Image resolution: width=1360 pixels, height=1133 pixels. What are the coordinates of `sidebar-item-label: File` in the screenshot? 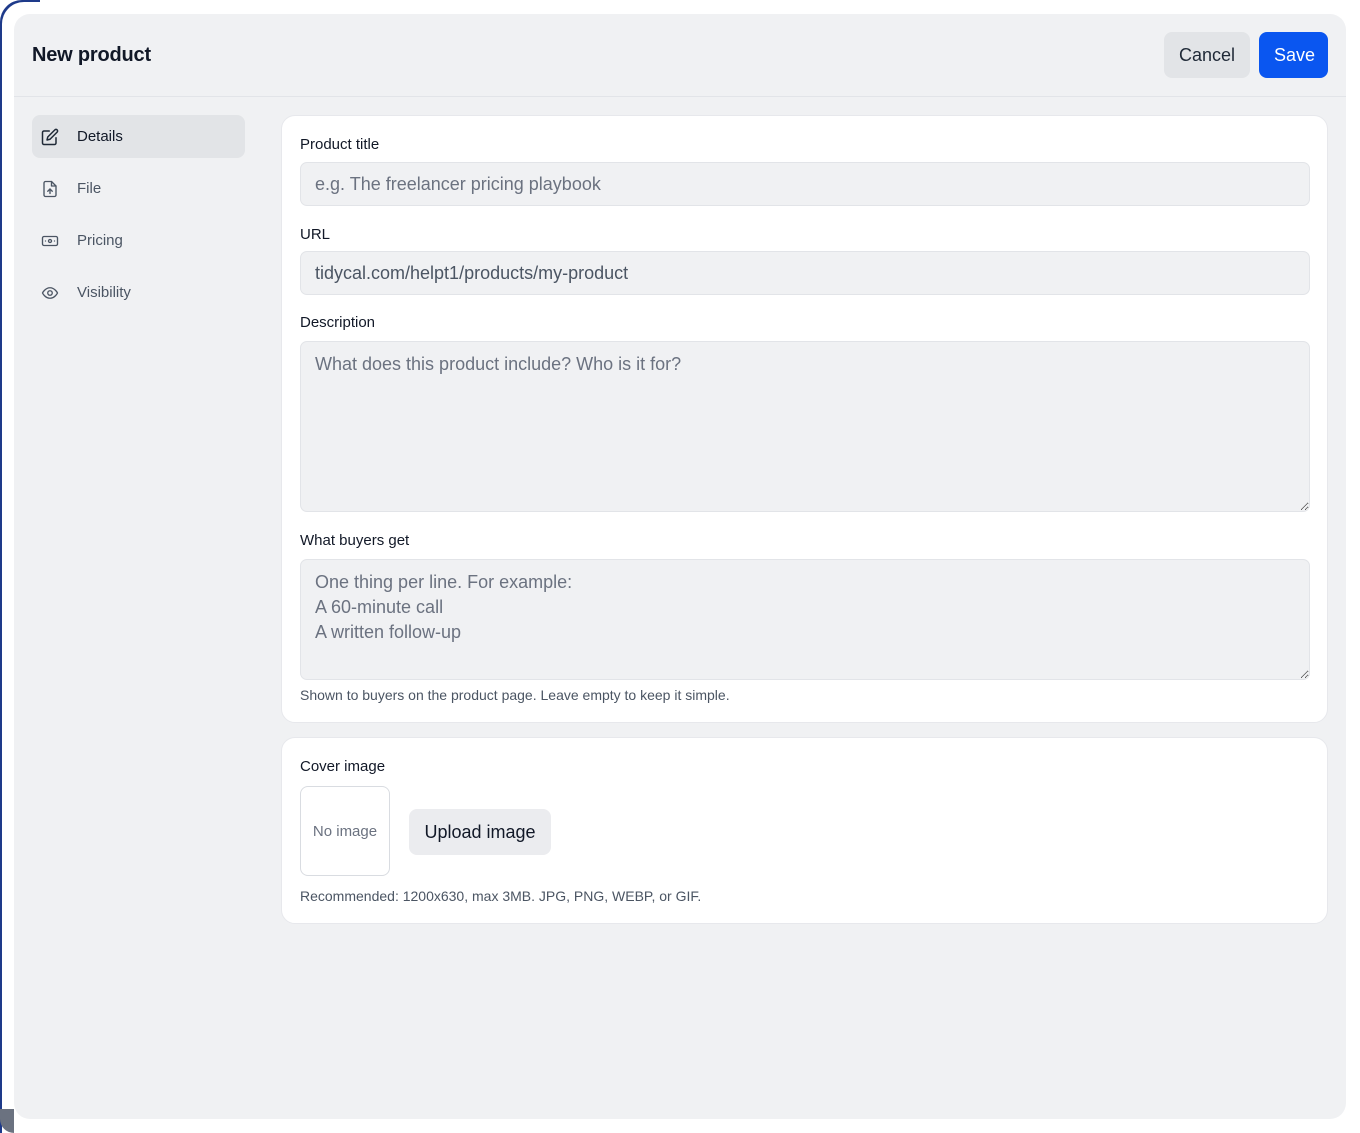 It's located at (89, 188).